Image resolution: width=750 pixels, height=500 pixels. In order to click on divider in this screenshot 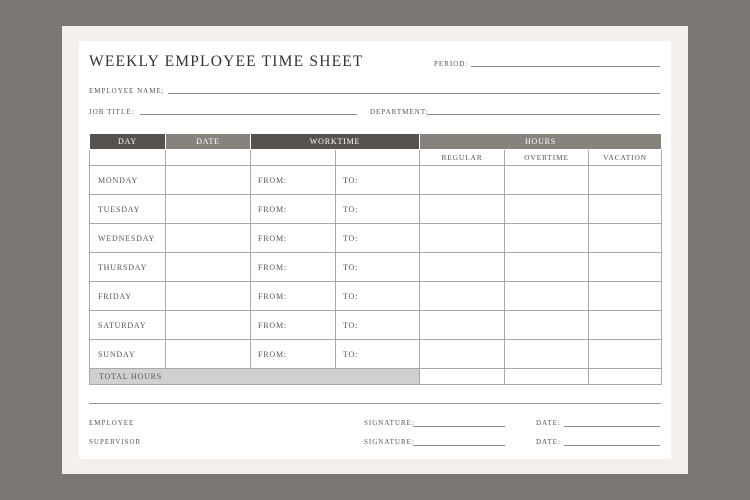, I will do `click(375, 403)`.